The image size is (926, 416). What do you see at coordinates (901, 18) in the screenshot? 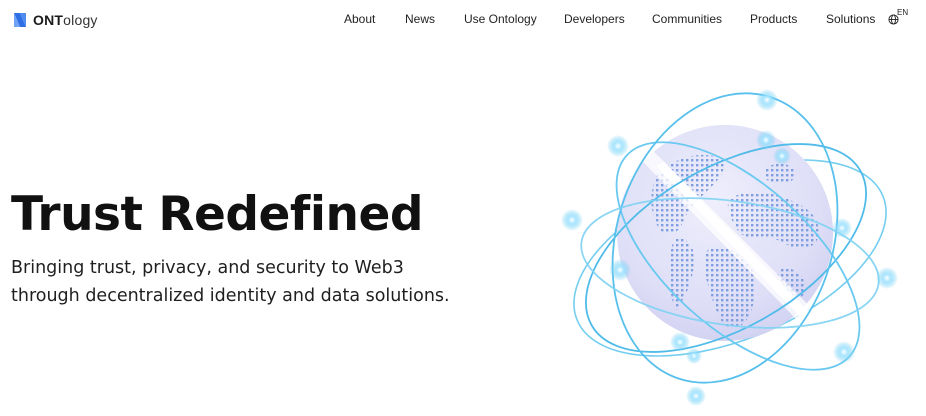
I see `language-selector: EN` at bounding box center [901, 18].